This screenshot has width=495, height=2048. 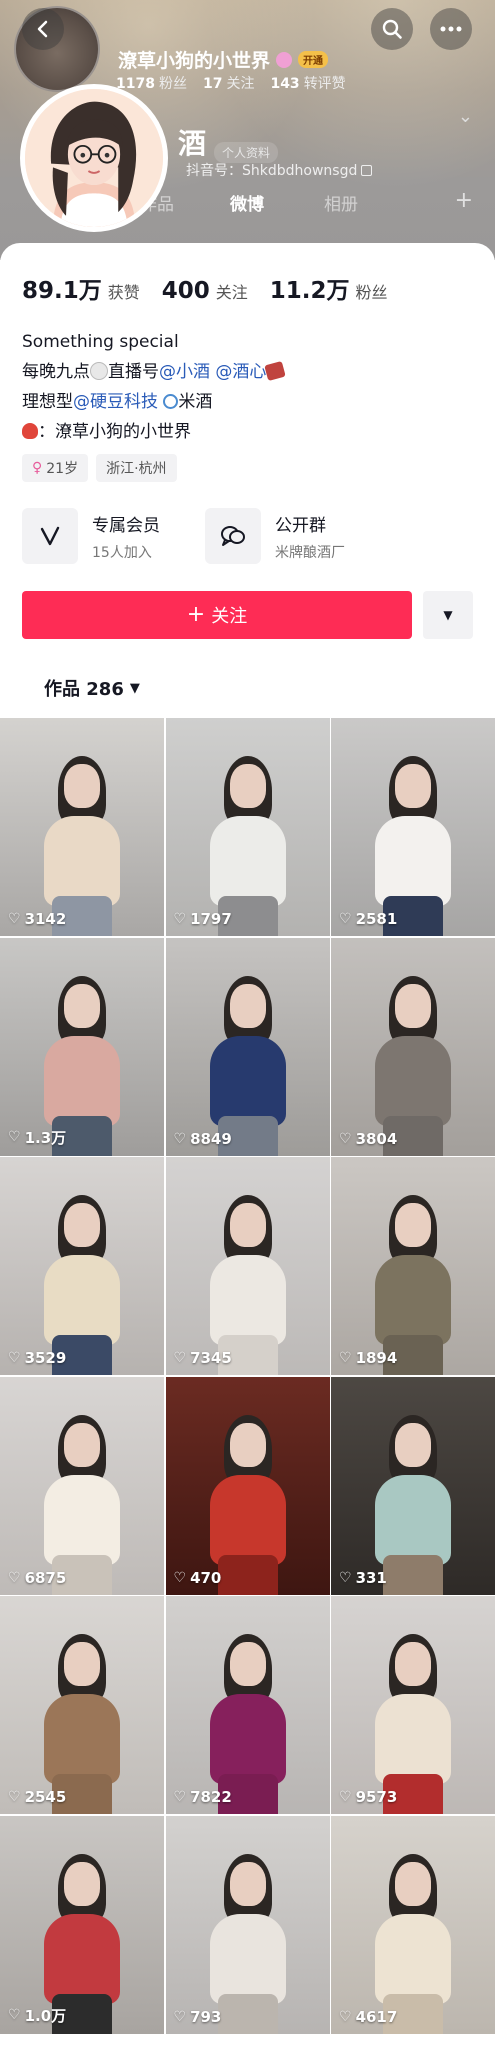 What do you see at coordinates (206, 1577) in the screenshot?
I see `video-likes-count: 470` at bounding box center [206, 1577].